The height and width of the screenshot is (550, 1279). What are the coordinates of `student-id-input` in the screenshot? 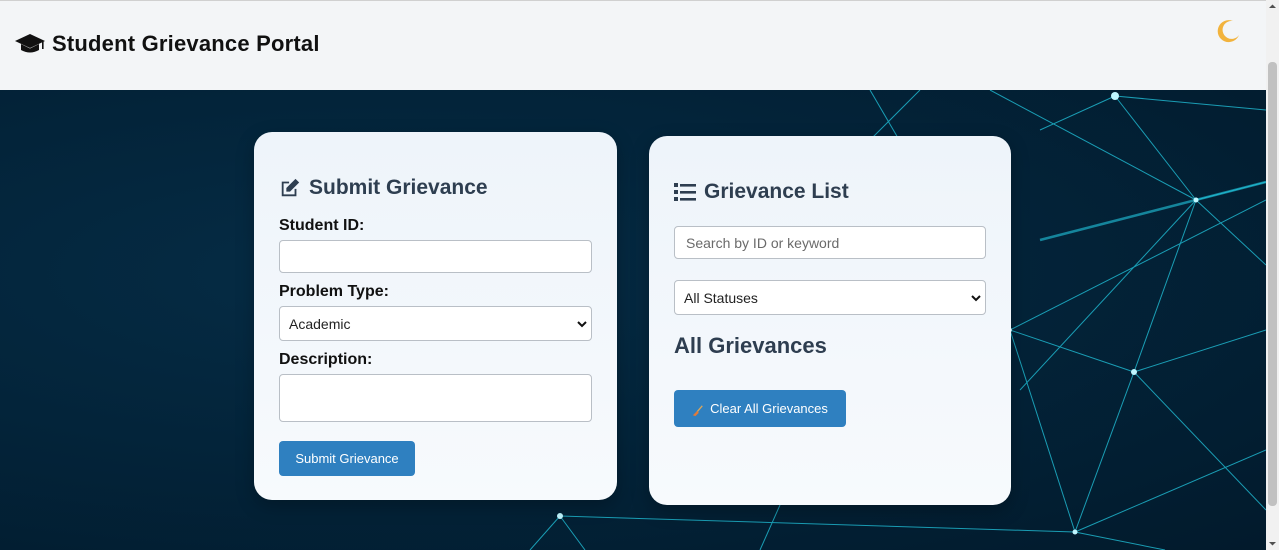 It's located at (435, 256).